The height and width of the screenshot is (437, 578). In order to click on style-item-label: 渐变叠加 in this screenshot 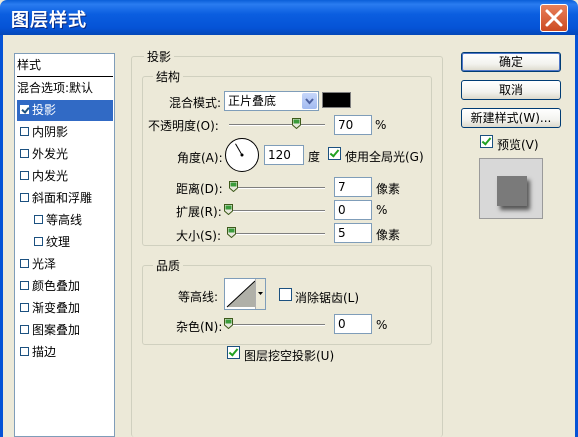, I will do `click(56, 308)`.